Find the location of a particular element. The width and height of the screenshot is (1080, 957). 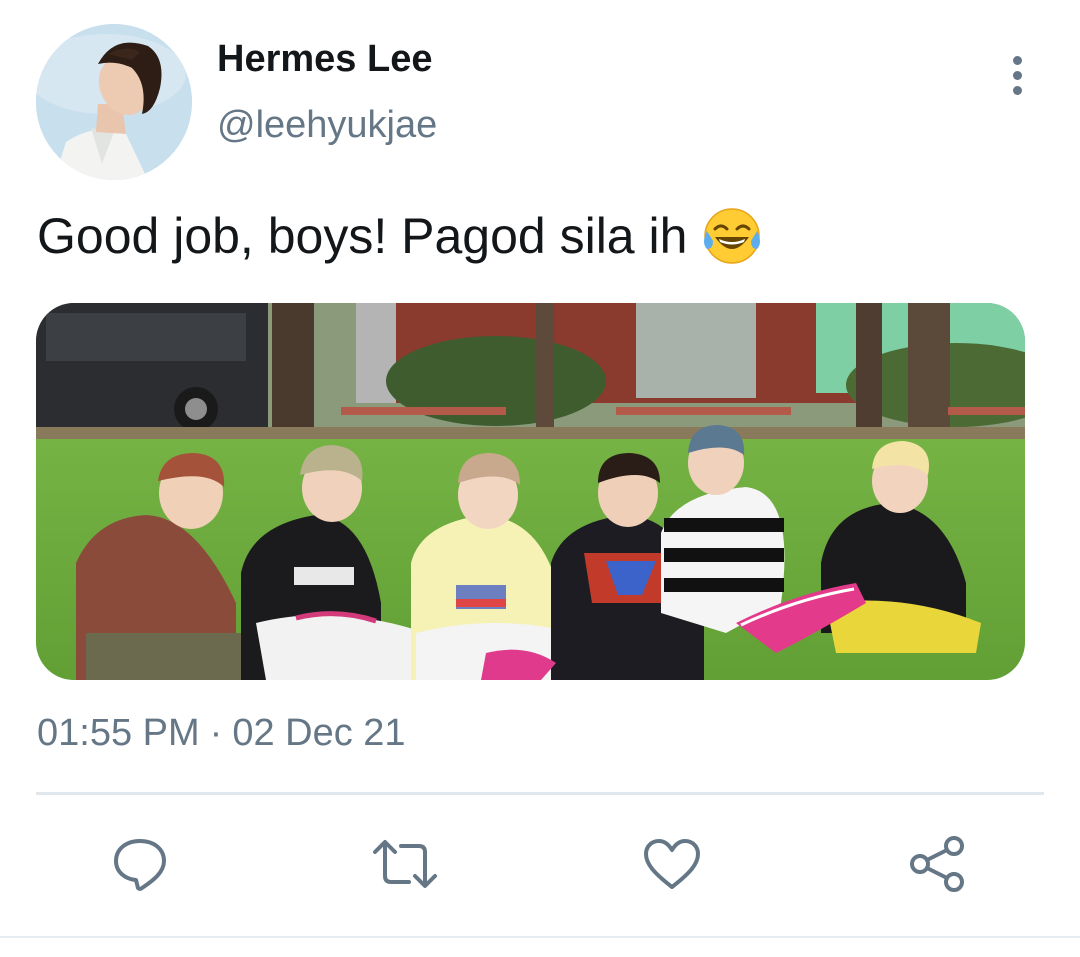

divider is located at coordinates (540, 793).